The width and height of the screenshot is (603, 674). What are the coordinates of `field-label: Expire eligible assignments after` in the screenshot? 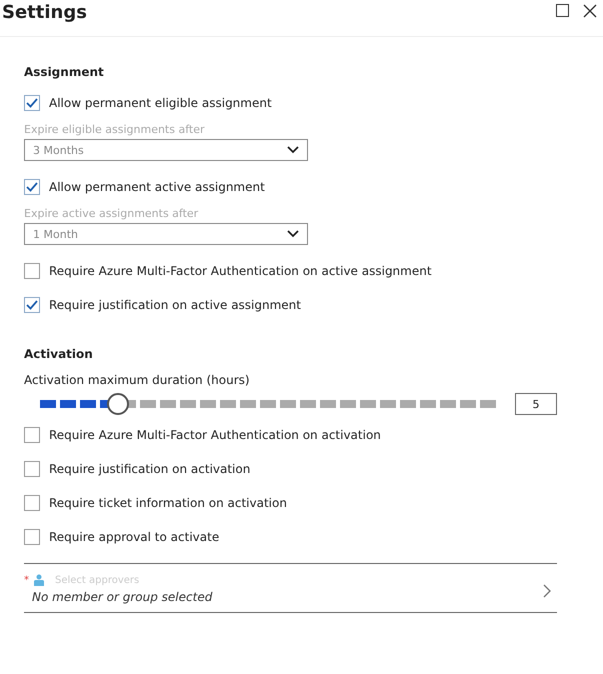 It's located at (115, 129).